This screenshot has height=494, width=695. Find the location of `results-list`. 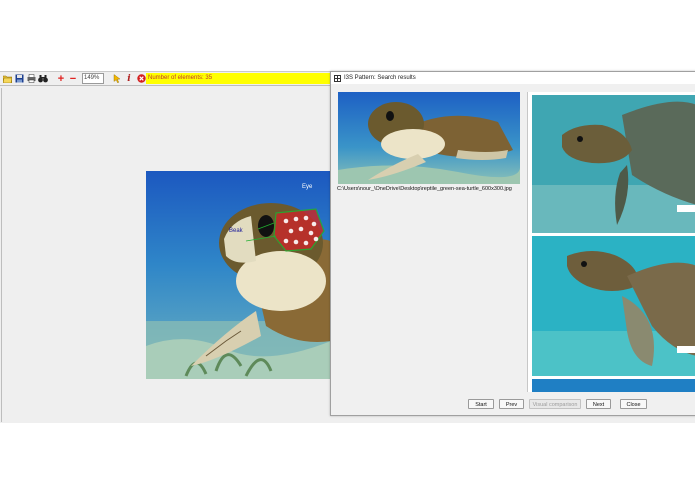

results-list is located at coordinates (611, 242).